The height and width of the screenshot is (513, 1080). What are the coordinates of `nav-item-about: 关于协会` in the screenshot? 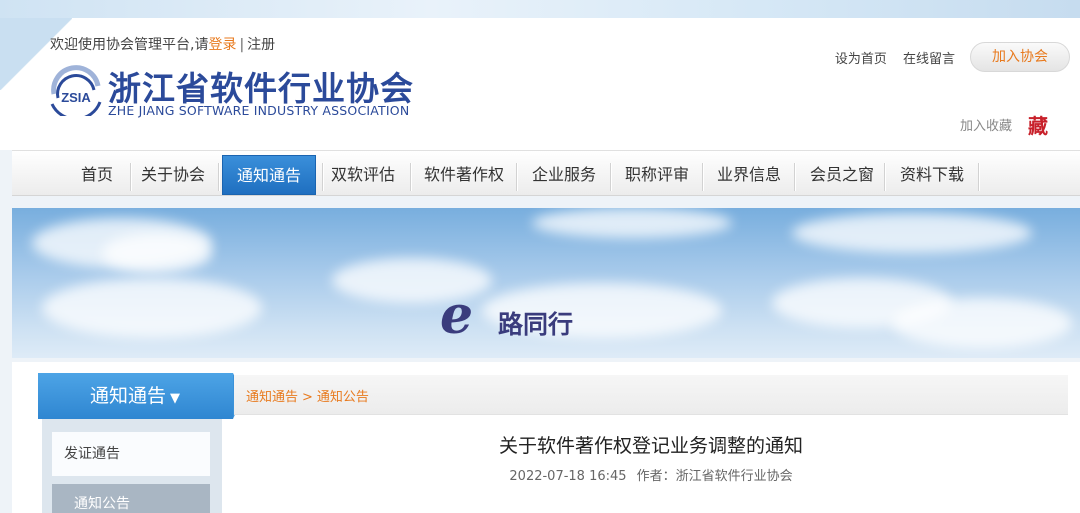 It's located at (173, 175).